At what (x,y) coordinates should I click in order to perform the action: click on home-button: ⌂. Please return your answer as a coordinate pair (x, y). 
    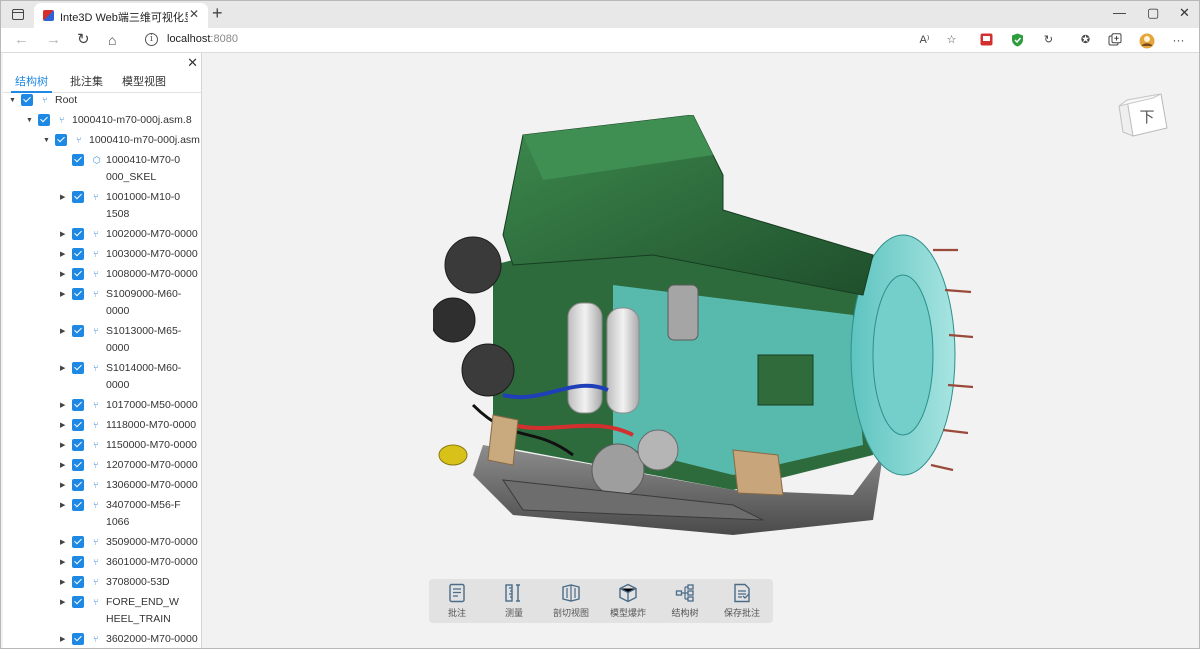
    Looking at the image, I should click on (112, 40).